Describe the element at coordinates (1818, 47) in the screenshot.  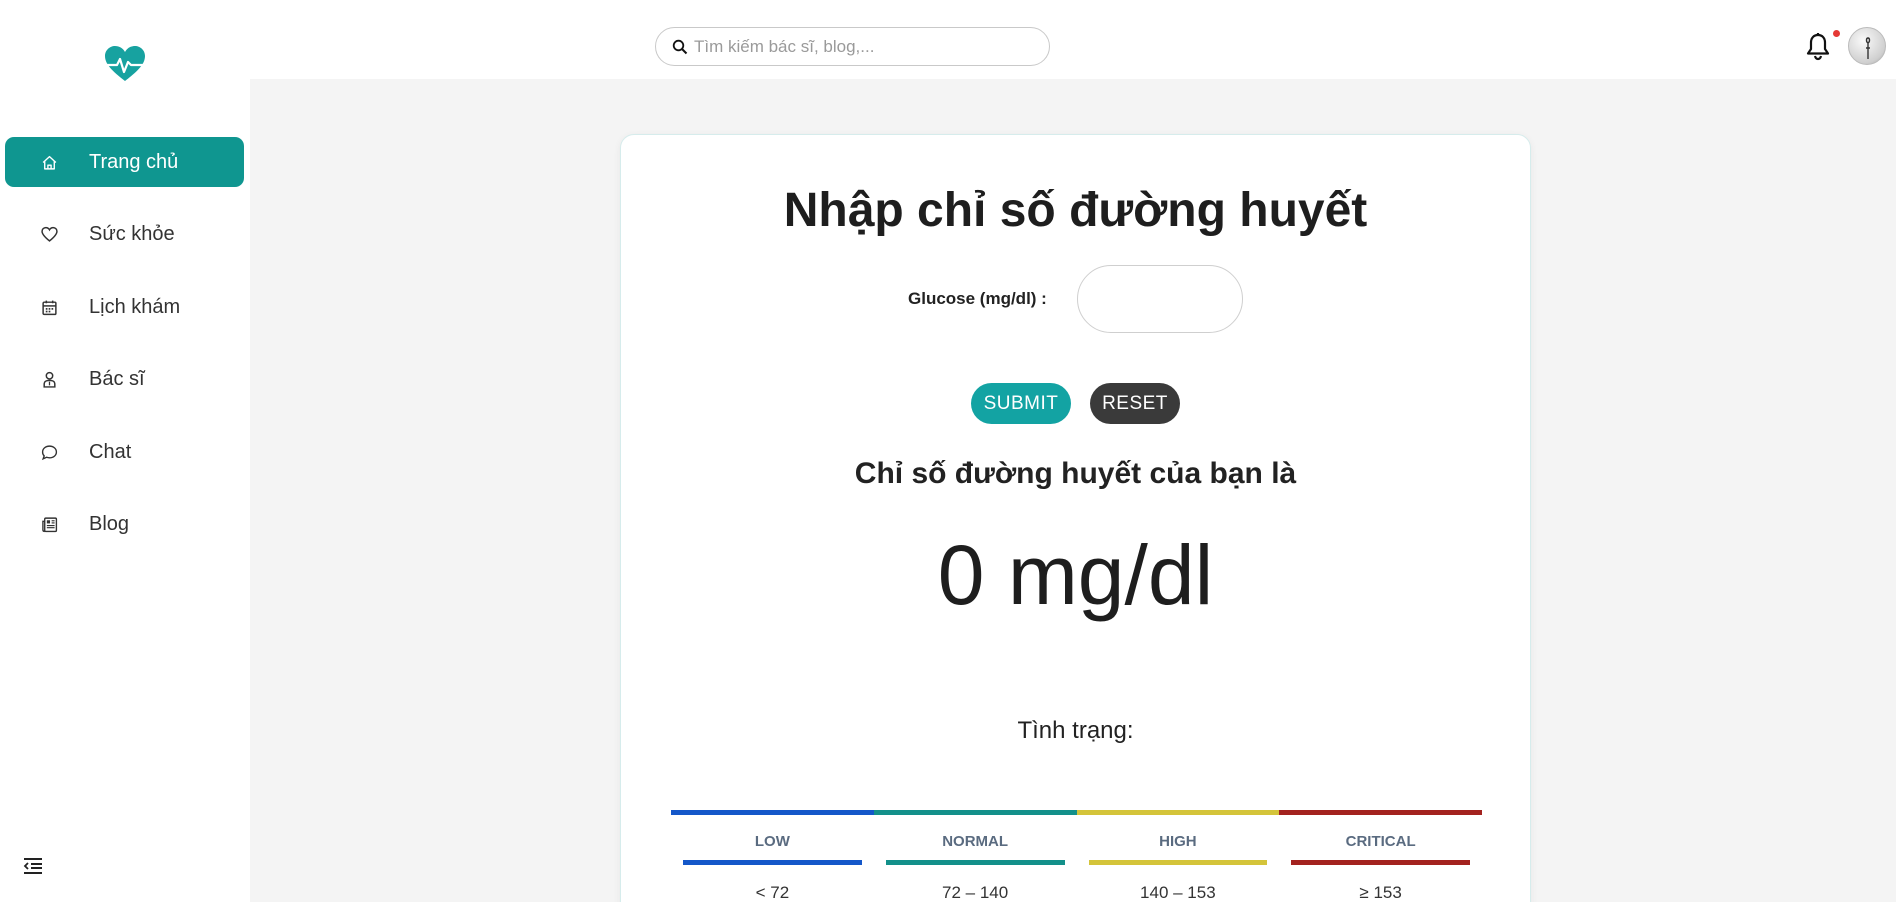
I see `notification-bell-icon` at that location.